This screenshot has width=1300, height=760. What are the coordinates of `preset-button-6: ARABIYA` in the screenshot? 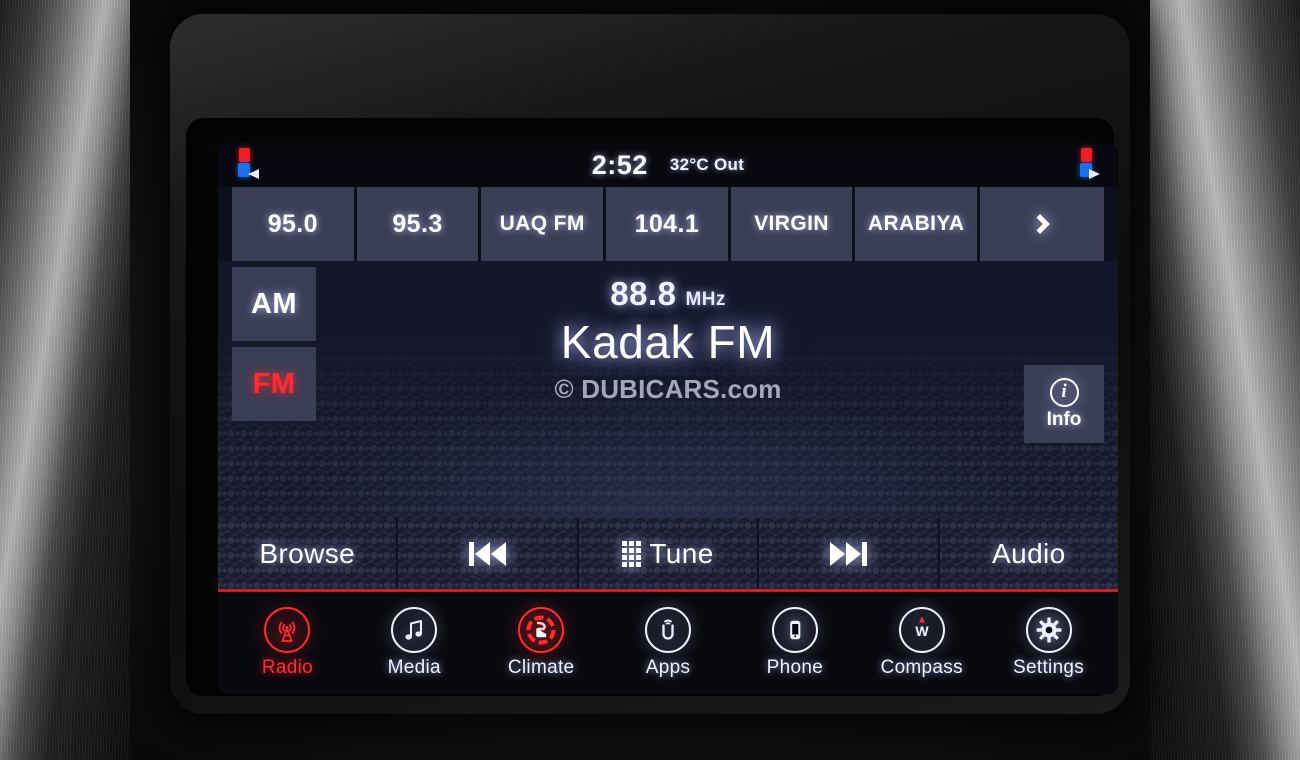 It's located at (916, 224).